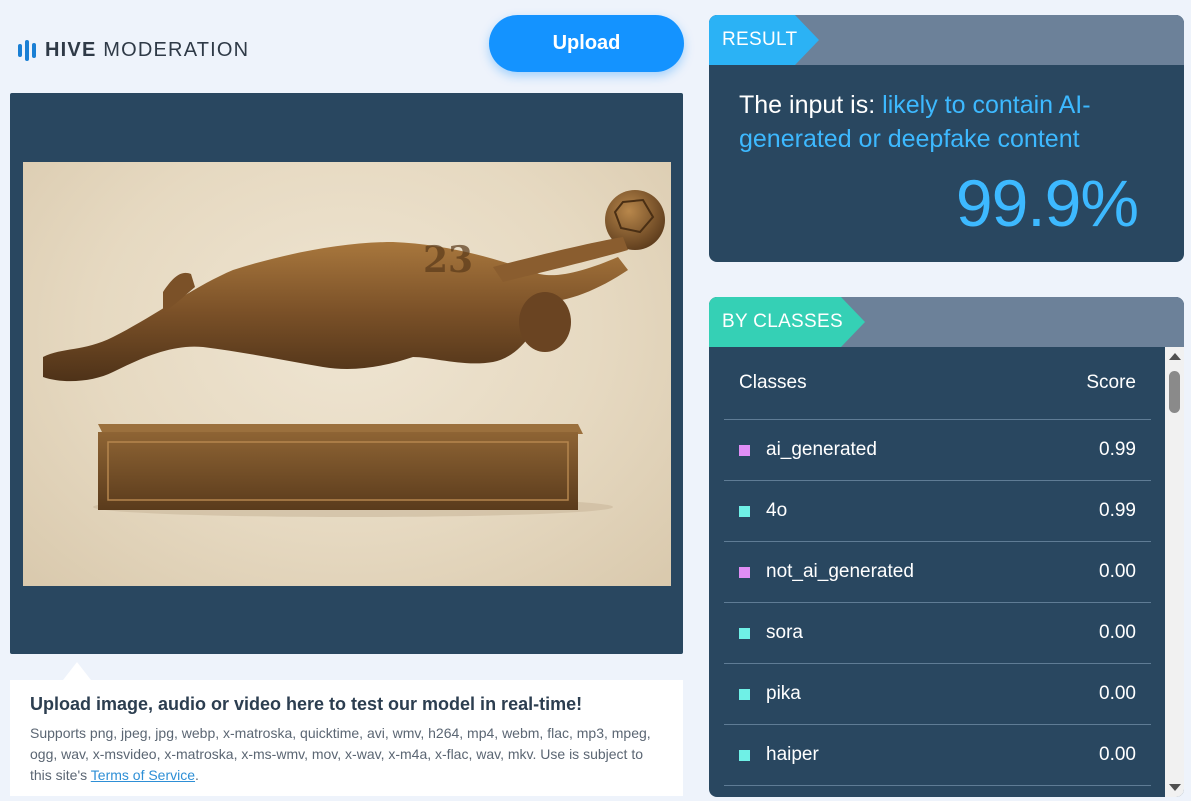 This screenshot has height=801, width=1191. Describe the element at coordinates (807, 105) in the screenshot. I see `result-prefix: The input is:` at that location.